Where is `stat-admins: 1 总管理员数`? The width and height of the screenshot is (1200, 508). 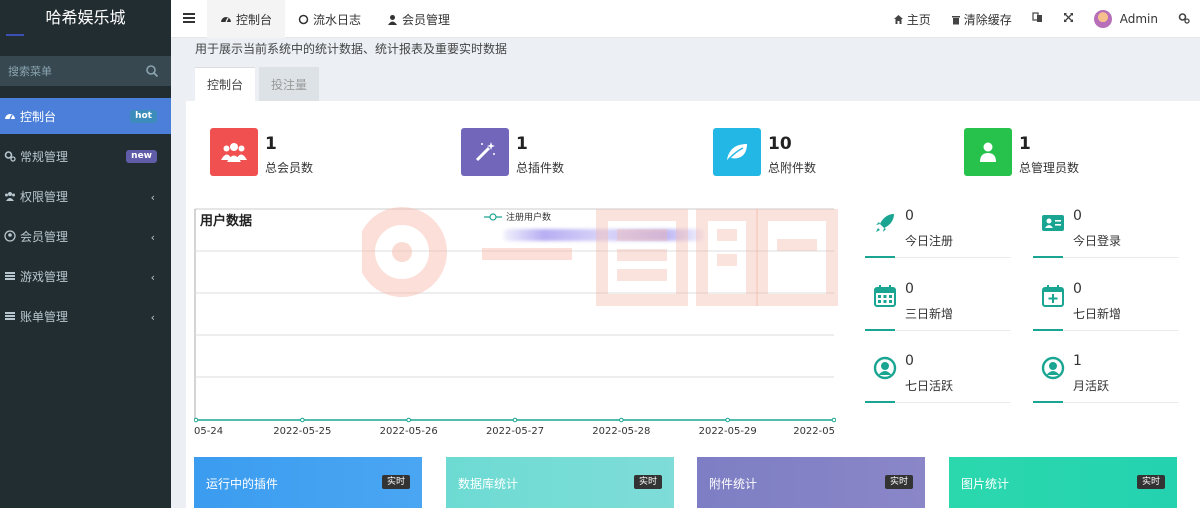 stat-admins: 1 总管理员数 is located at coordinates (1021, 152).